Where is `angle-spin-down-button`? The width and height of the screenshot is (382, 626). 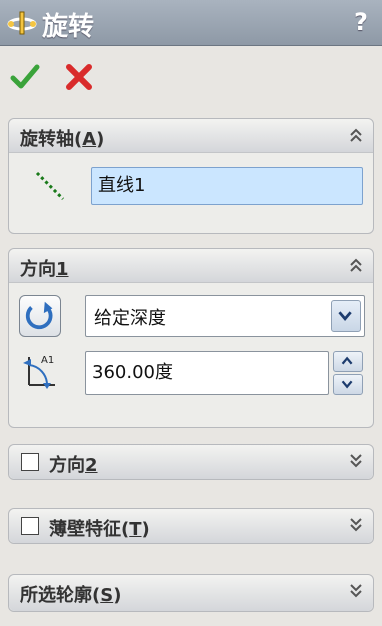
angle-spin-down-button is located at coordinates (348, 384).